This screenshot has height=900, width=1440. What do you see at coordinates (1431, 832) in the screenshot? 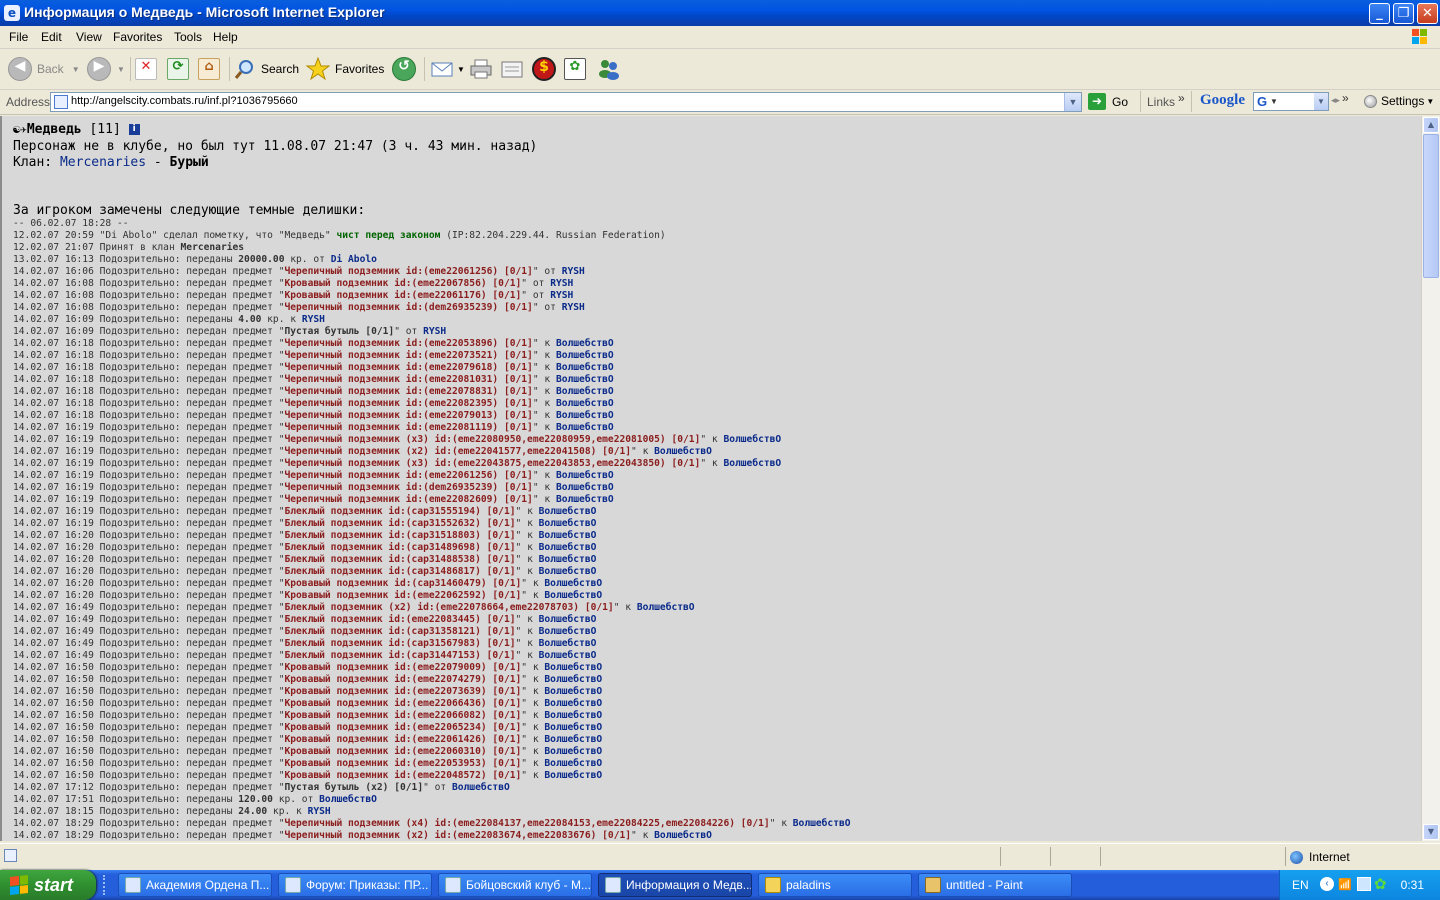
I see `scroll-down-icon: ▼` at bounding box center [1431, 832].